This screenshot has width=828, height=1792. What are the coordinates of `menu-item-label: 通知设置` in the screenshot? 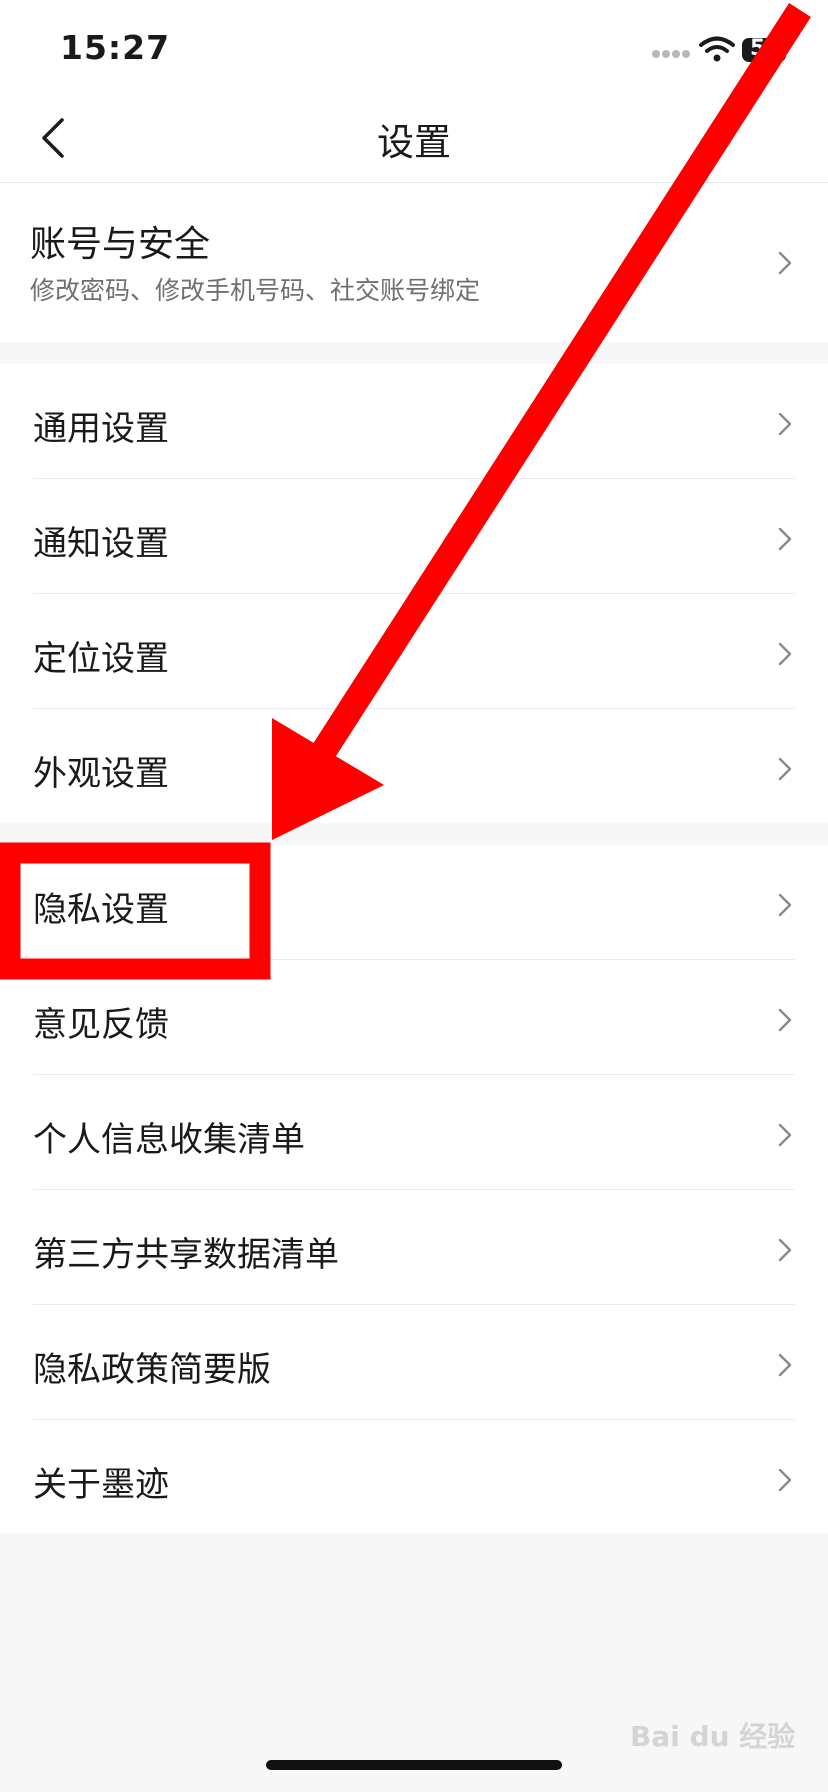 It's located at (101, 544).